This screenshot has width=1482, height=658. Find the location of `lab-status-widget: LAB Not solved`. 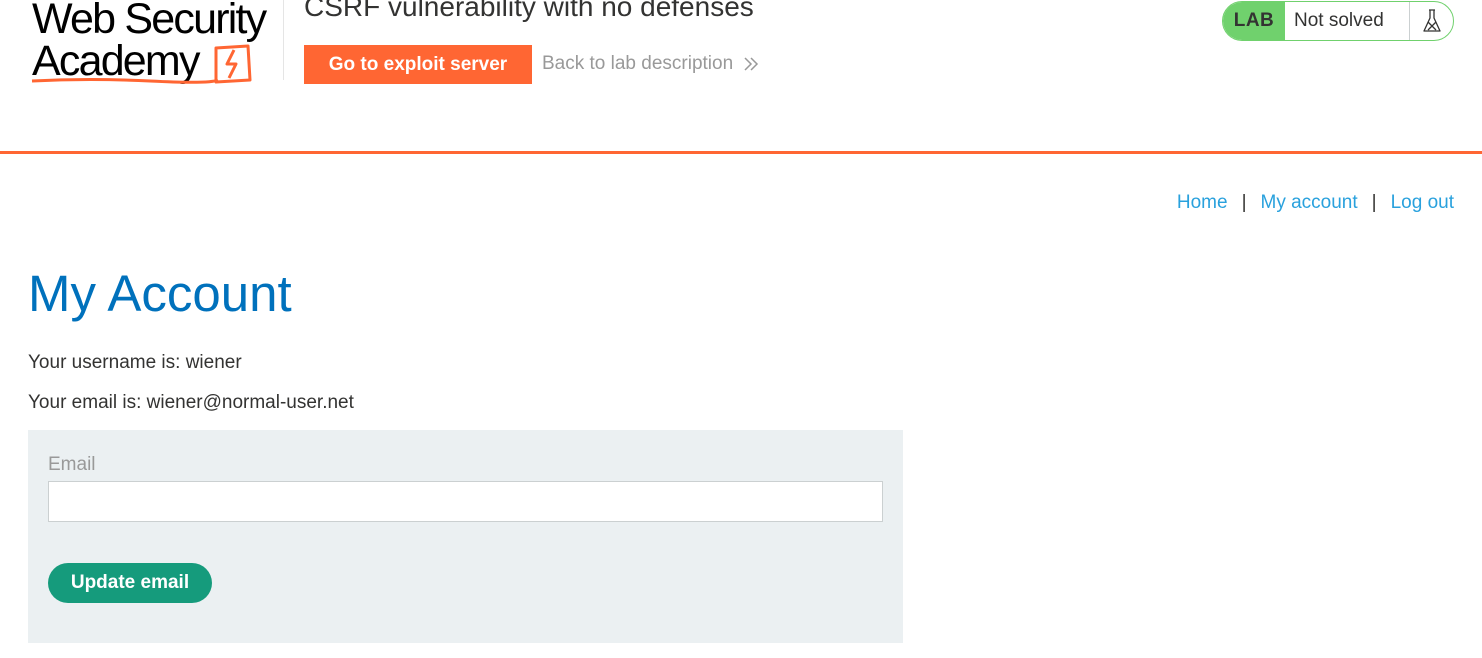

lab-status-widget: LAB Not solved is located at coordinates (1338, 21).